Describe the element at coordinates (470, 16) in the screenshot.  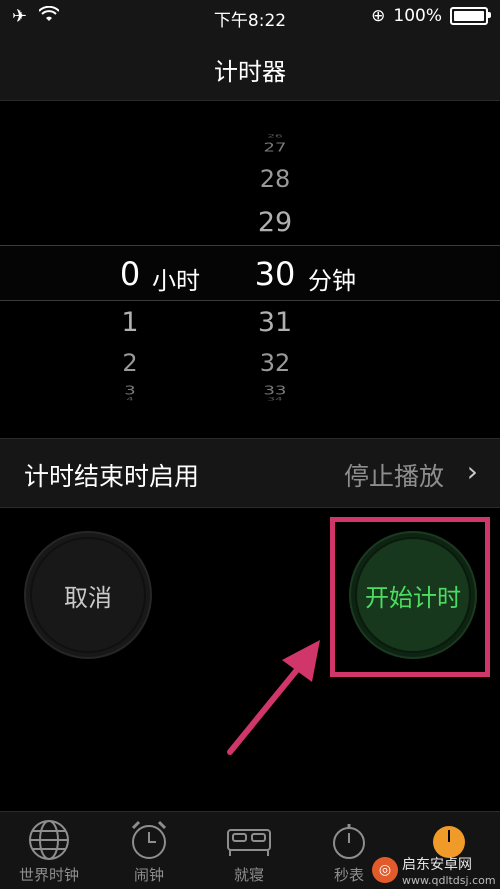
I see `battery-icon` at that location.